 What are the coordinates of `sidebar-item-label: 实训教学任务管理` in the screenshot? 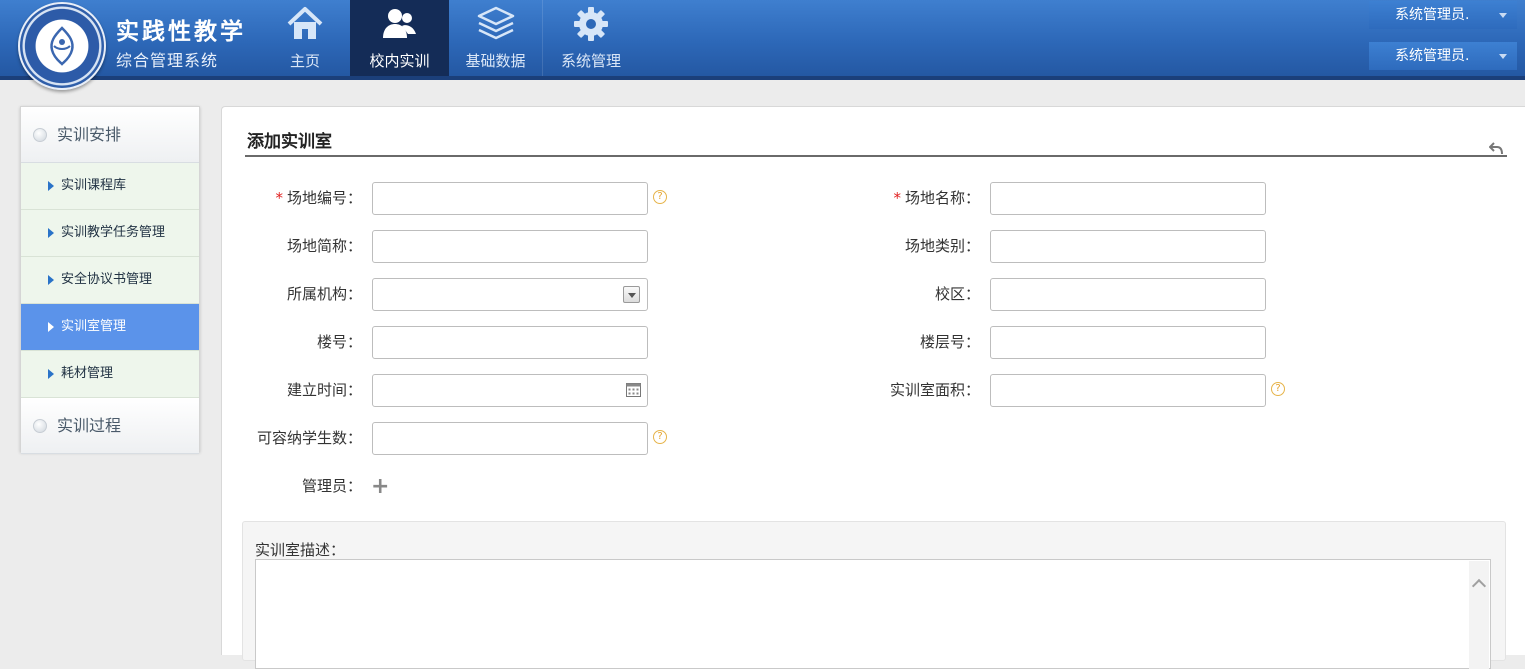 It's located at (113, 232).